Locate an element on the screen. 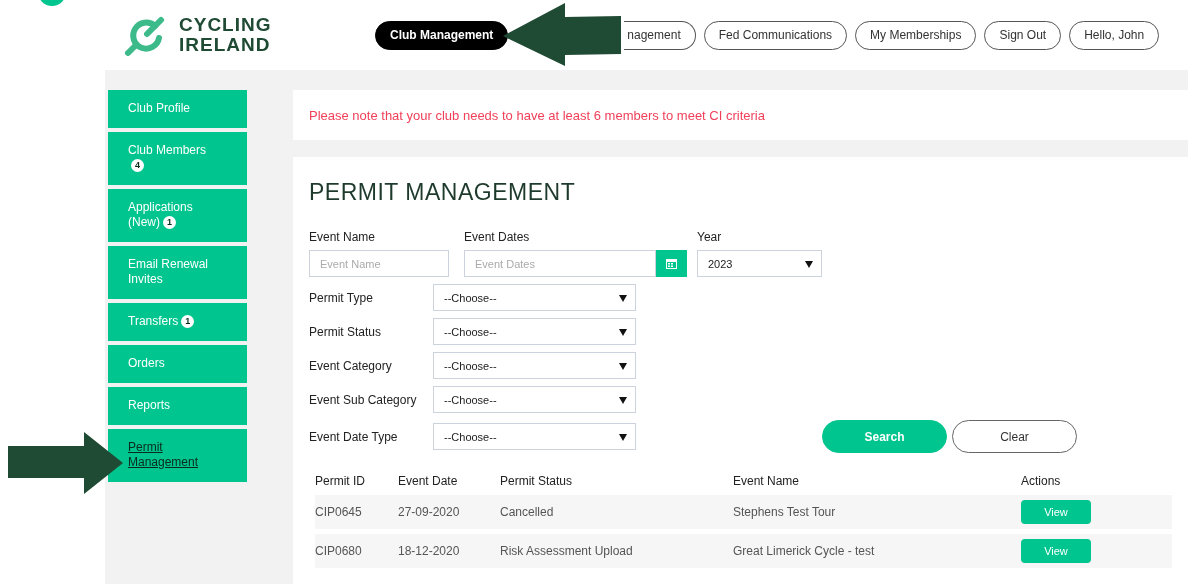  table-cell-text: Risk Assessment Upload is located at coordinates (567, 551).